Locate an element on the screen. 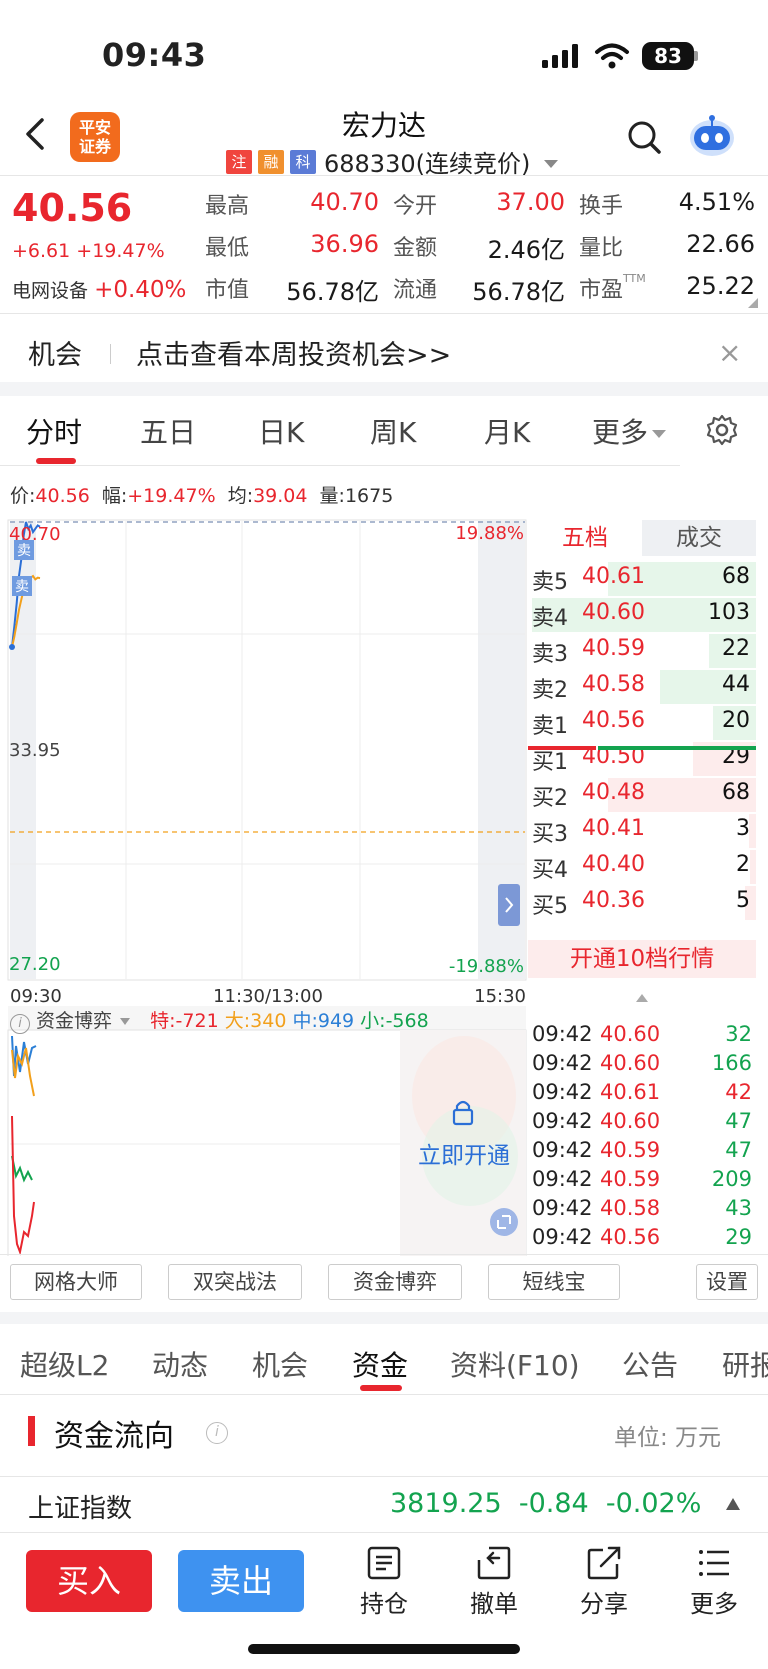 Image resolution: width=768 pixels, height=1669 pixels. tab-monthly-k: 月K is located at coordinates (507, 431).